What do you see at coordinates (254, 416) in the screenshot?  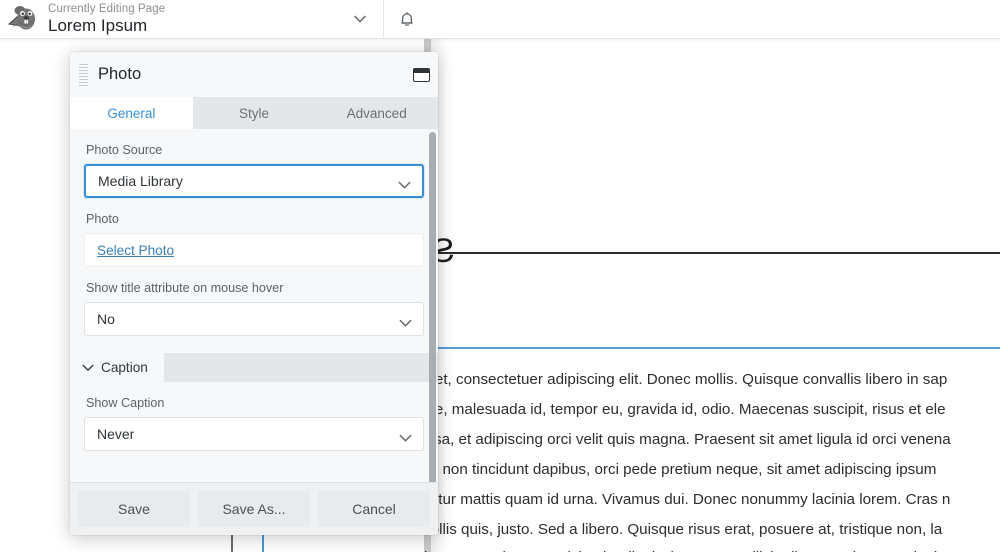 I see `field-show-caption: Show Caption Never` at bounding box center [254, 416].